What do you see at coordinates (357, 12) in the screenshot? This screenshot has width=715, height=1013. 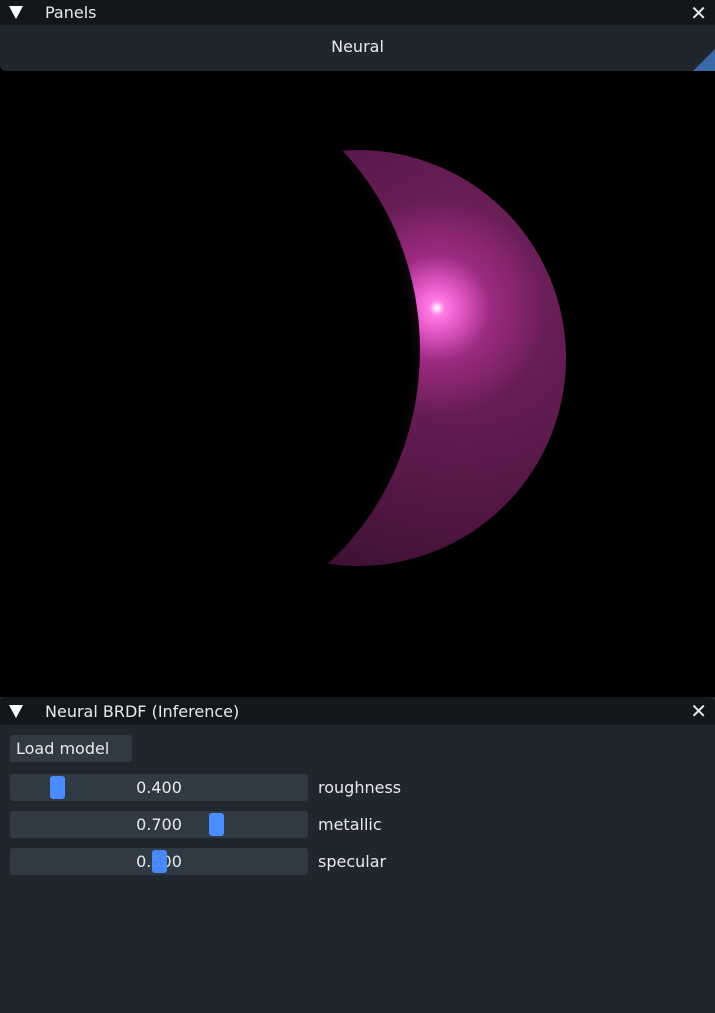 I see `panels-titlebar: Panels ✕` at bounding box center [357, 12].